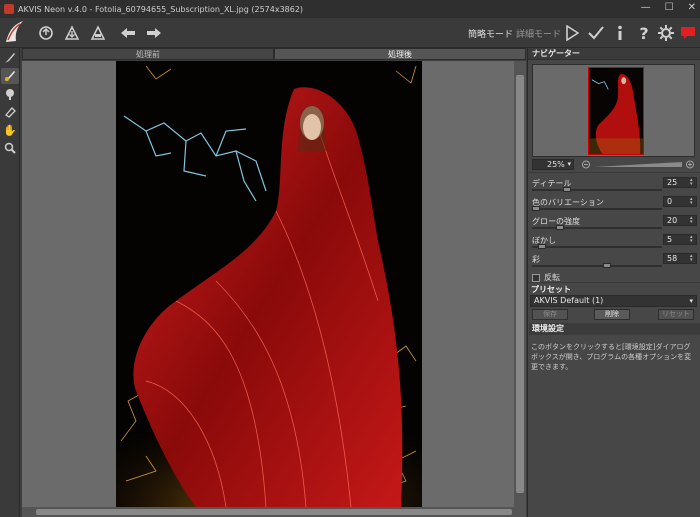 This screenshot has width=700, height=517. I want to click on param-value-field: 25, so click(680, 182).